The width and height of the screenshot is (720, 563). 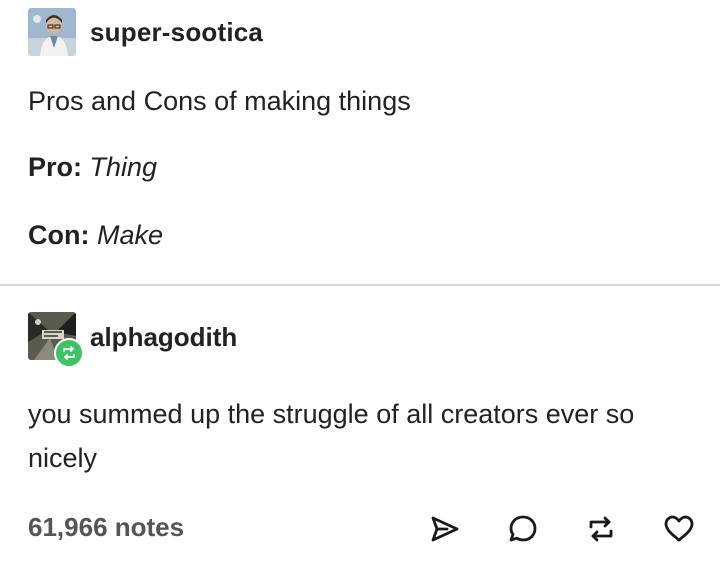 I want to click on pro-value: Thing, so click(x=123, y=167).